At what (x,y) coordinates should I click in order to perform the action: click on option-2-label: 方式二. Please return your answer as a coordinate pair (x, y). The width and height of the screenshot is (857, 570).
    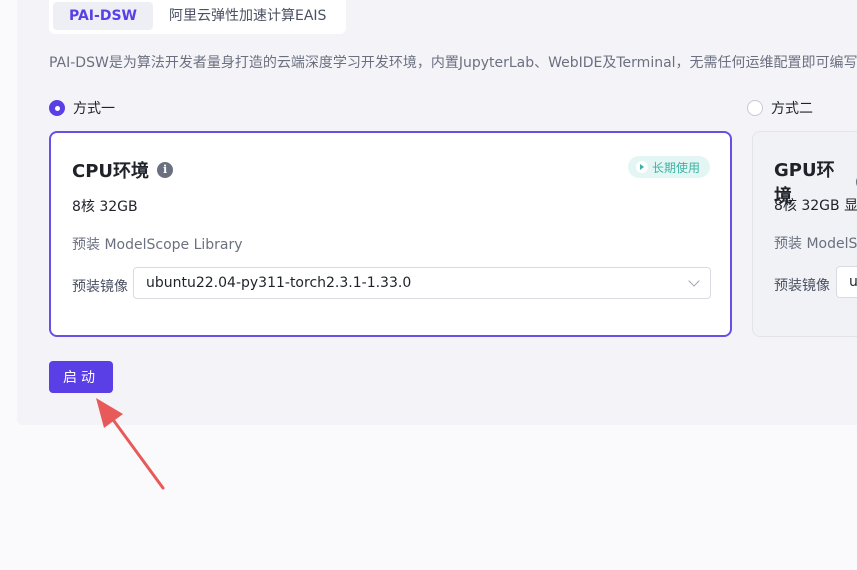
    Looking at the image, I should click on (792, 109).